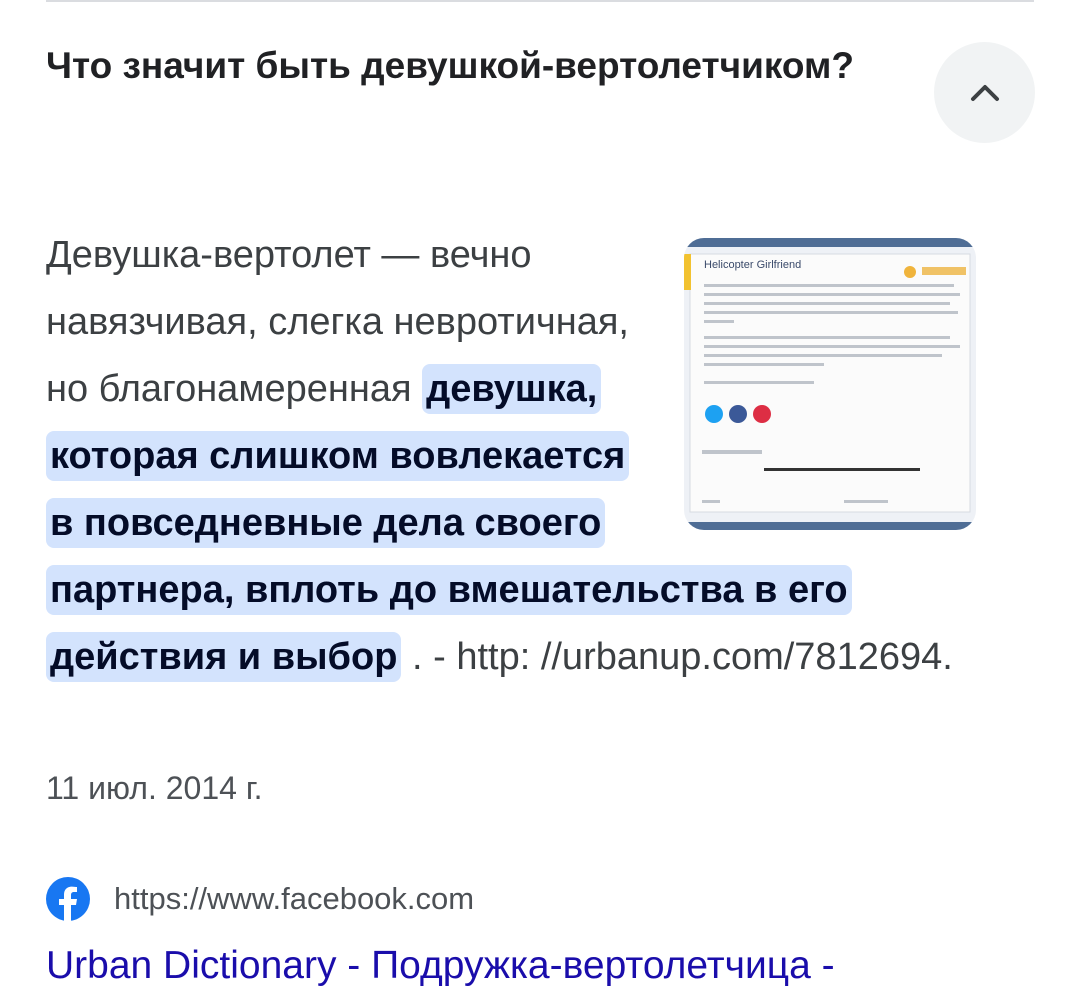  I want to click on result-source: https://www.facebook.com, so click(260, 899).